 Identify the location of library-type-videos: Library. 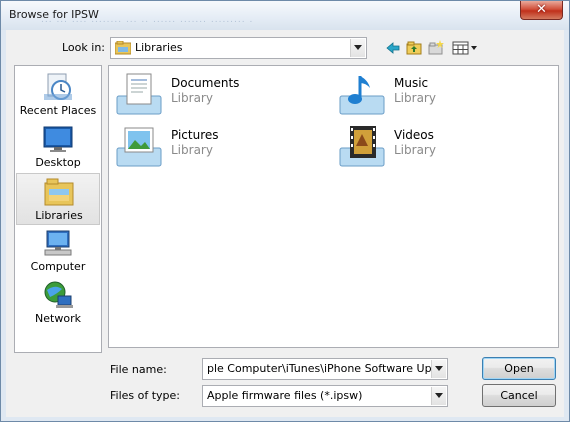
(415, 150).